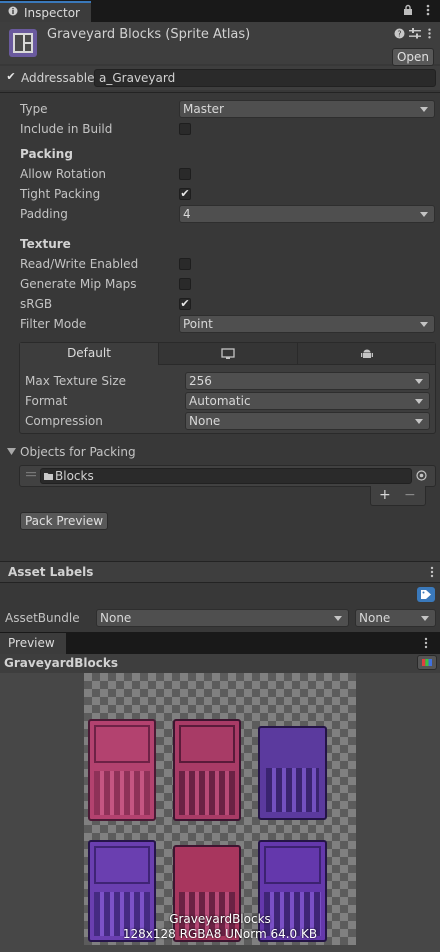 This screenshot has height=952, width=440. Describe the element at coordinates (64, 521) in the screenshot. I see `pack-preview-button: Pack Preview` at that location.